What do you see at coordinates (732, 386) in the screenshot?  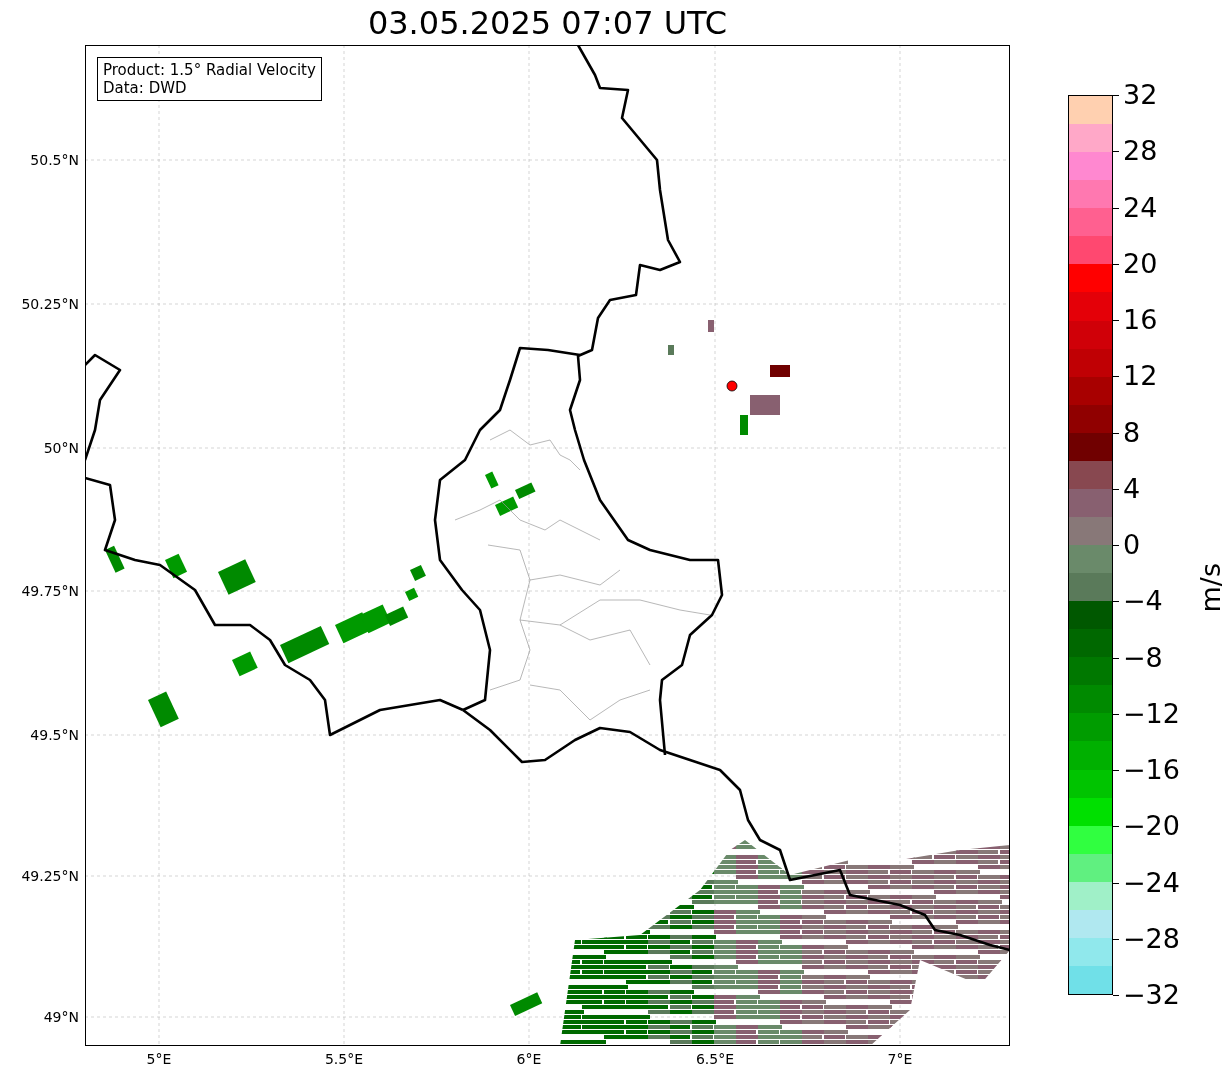 I see `radar-site-marker` at bounding box center [732, 386].